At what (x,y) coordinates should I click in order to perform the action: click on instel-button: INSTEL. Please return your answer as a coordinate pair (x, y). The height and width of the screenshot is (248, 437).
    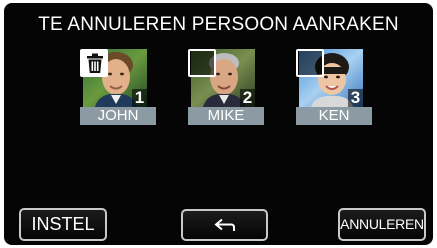
    Looking at the image, I should click on (63, 224).